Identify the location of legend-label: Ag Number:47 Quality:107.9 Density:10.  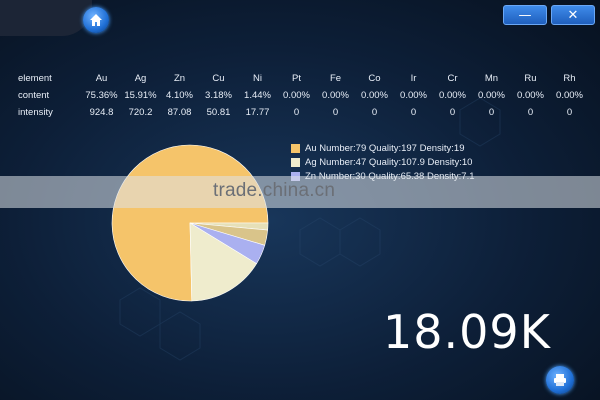
(389, 162).